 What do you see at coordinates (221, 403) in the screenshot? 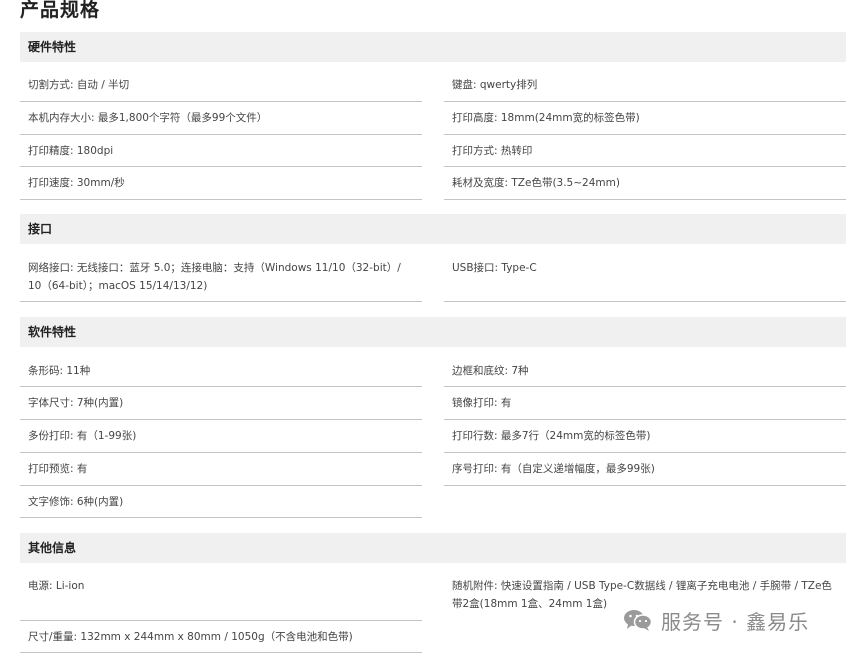
I see `spec-item: 字体尺寸: 7种(内置)` at bounding box center [221, 403].